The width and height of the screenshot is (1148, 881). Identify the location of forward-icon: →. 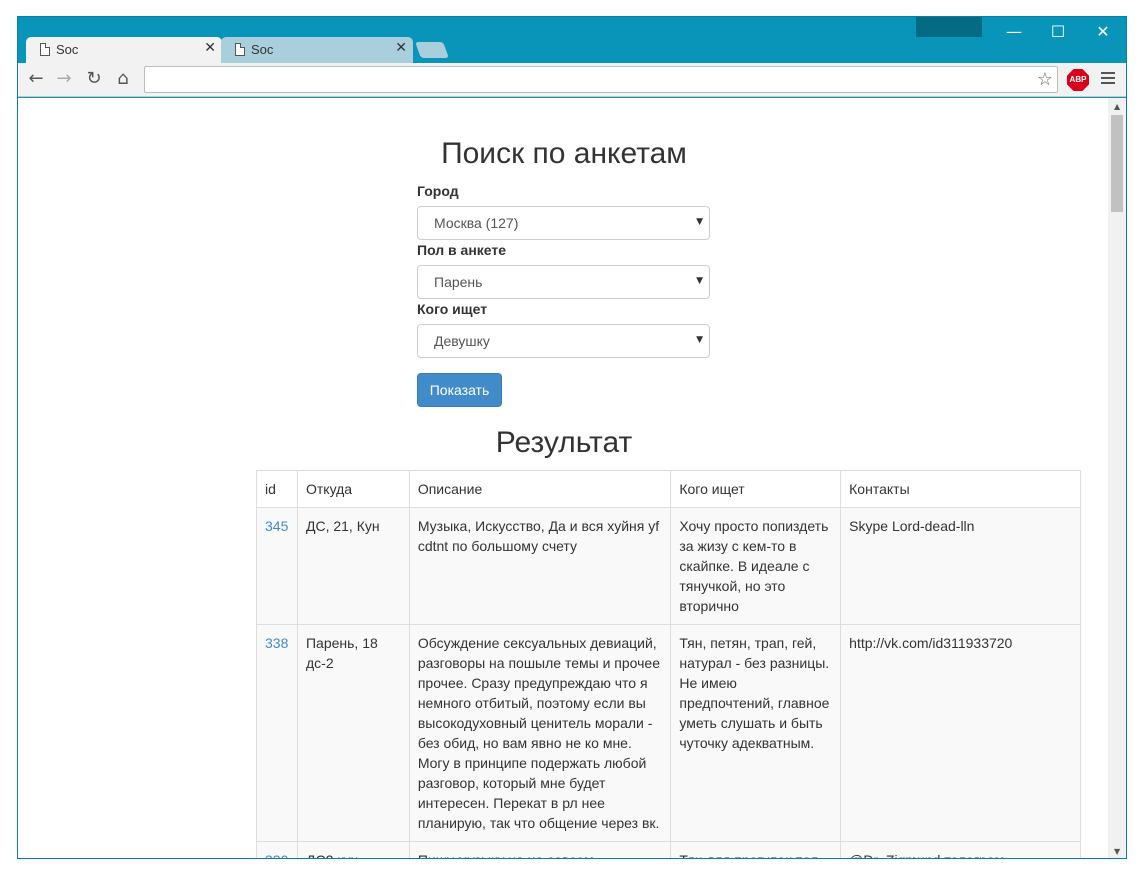
(64, 79).